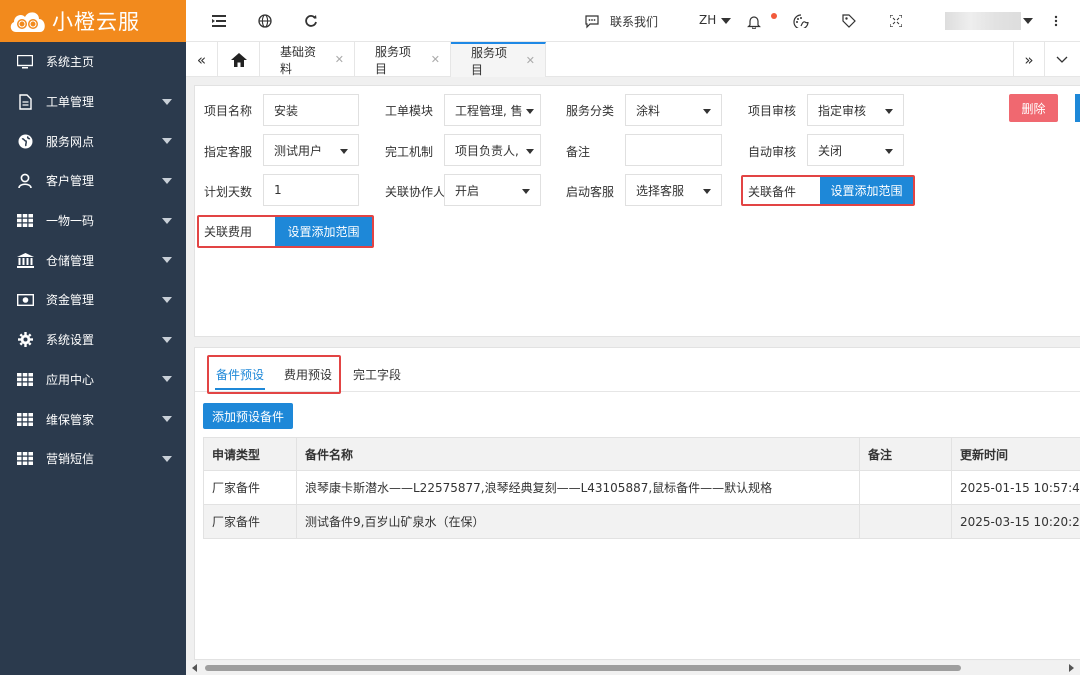 This screenshot has width=1080, height=675. What do you see at coordinates (93, 62) in the screenshot?
I see `sidebar-item: 系统主页` at bounding box center [93, 62].